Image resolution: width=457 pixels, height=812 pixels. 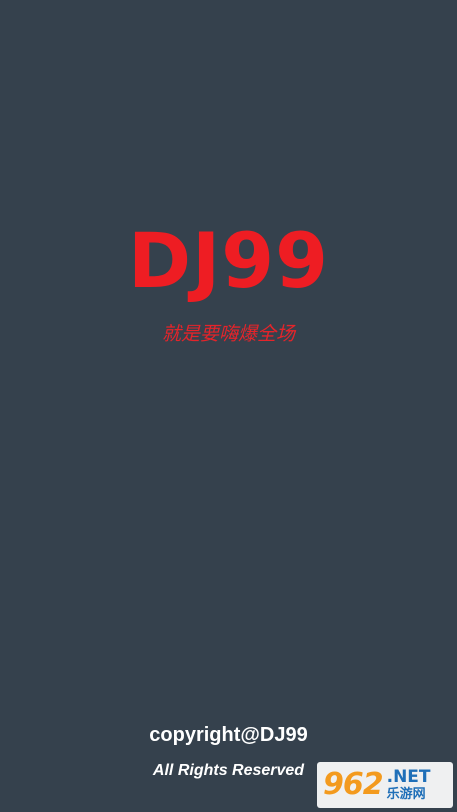 What do you see at coordinates (408, 777) in the screenshot?
I see `watermark-suffix: .NET` at bounding box center [408, 777].